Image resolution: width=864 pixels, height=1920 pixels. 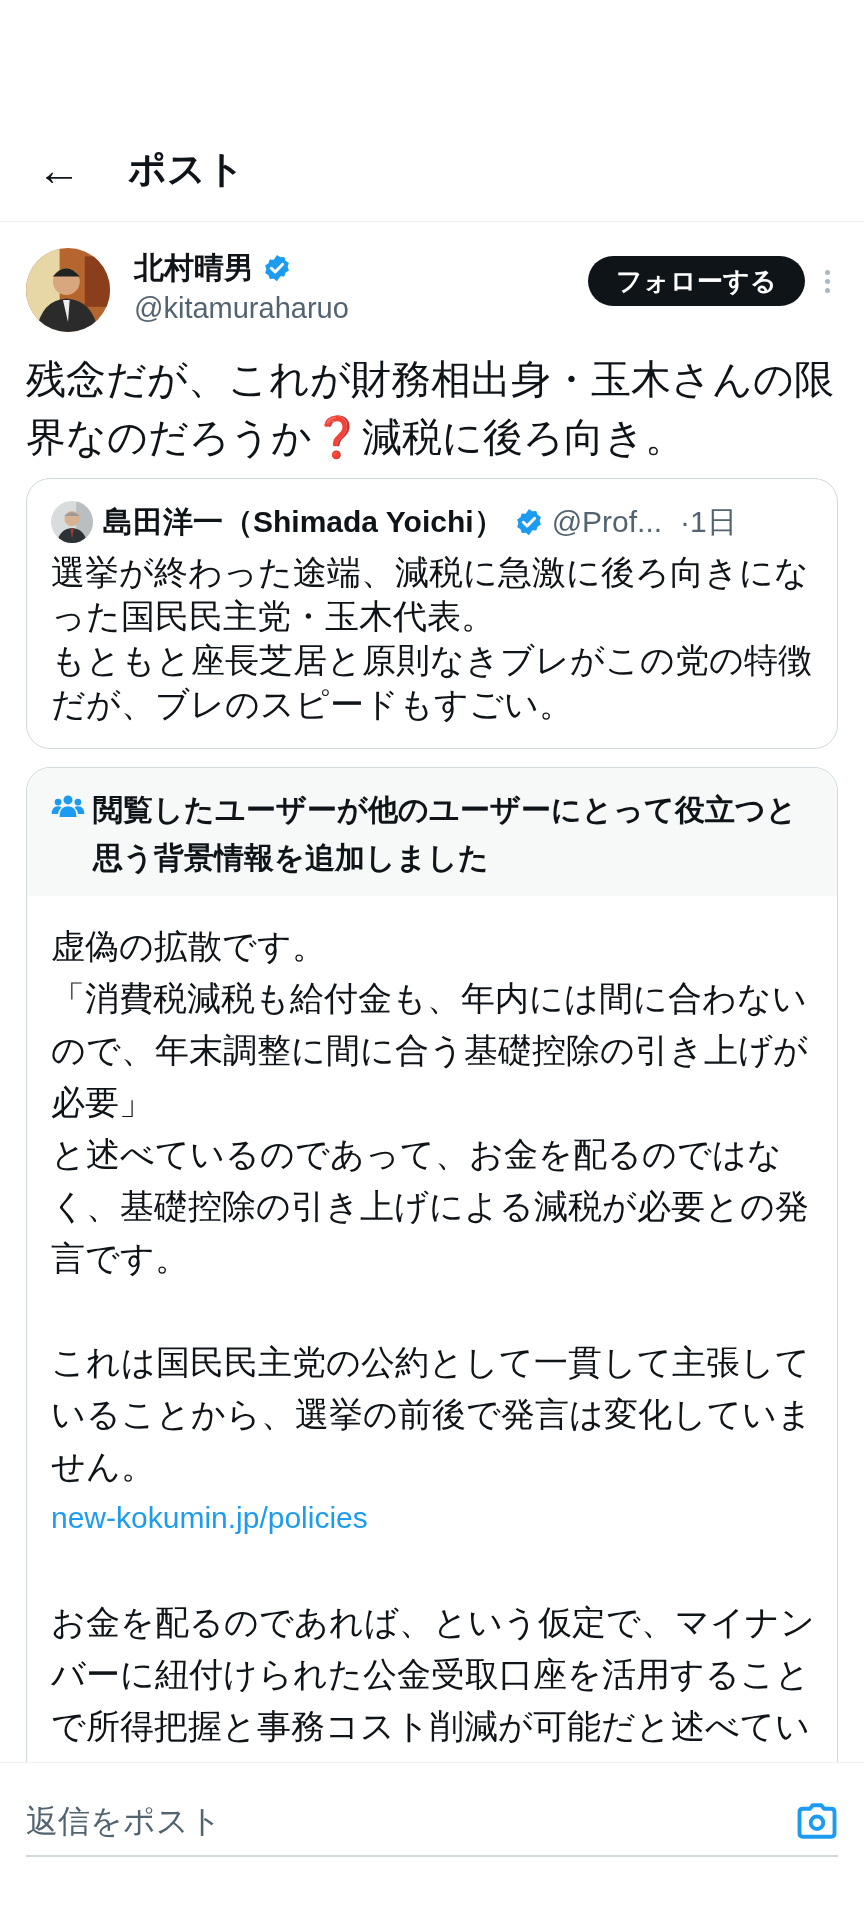 I want to click on quoted-post-time: ·1日, so click(x=708, y=522).